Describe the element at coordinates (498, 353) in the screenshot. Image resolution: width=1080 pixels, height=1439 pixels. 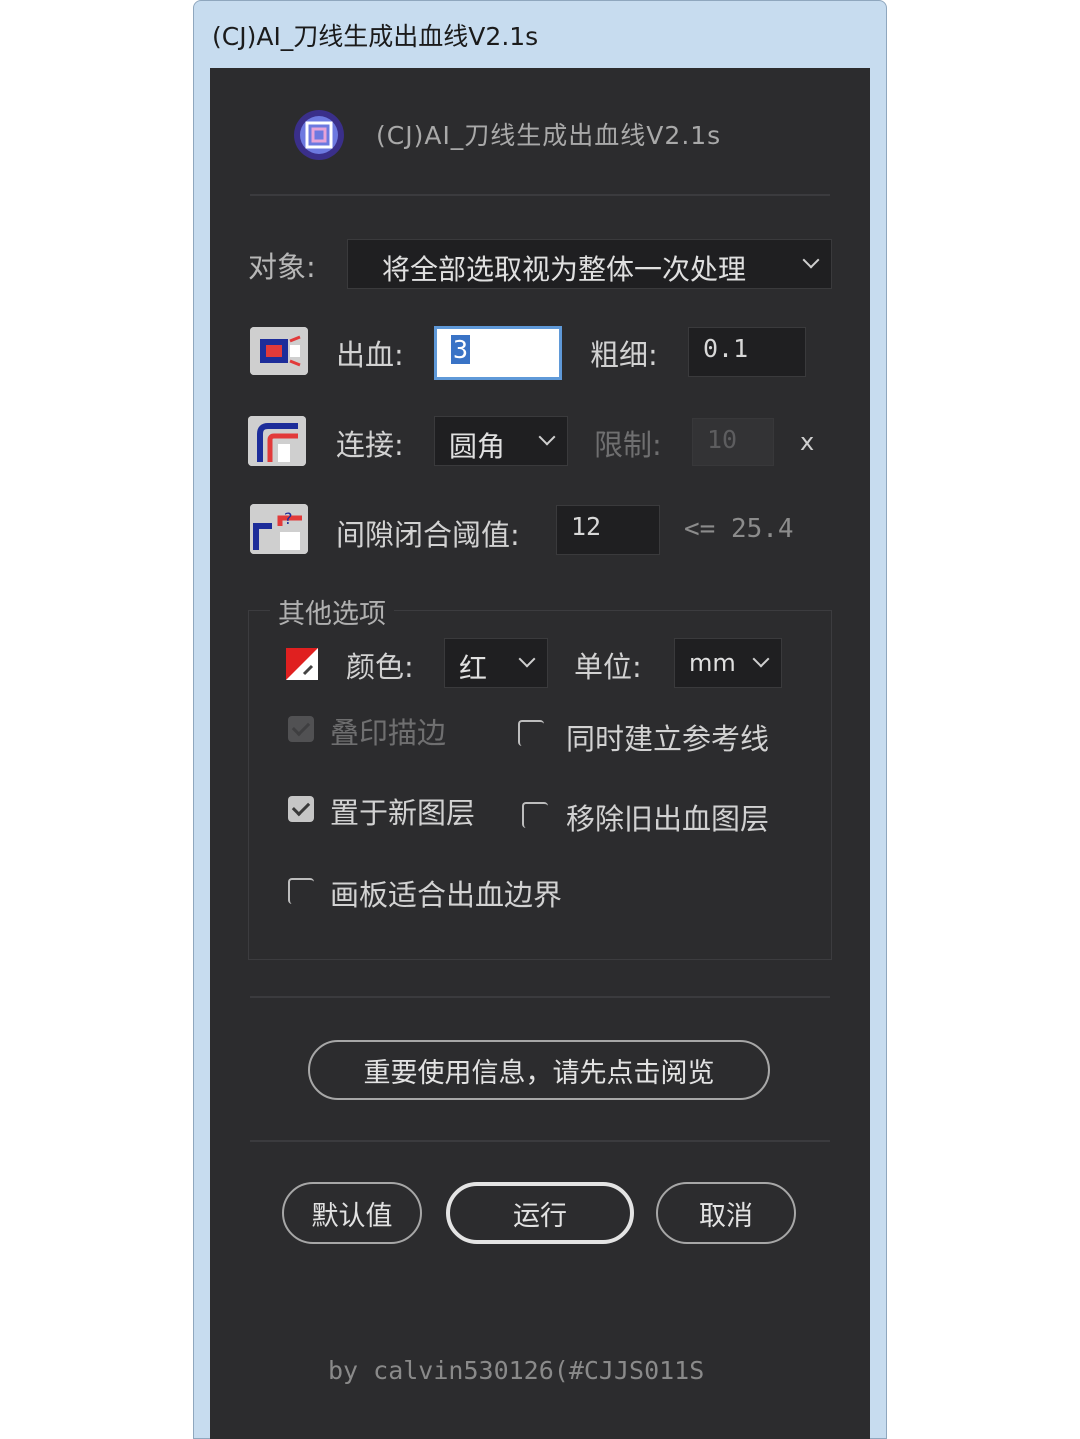
I see `bleed-input: 3` at that location.